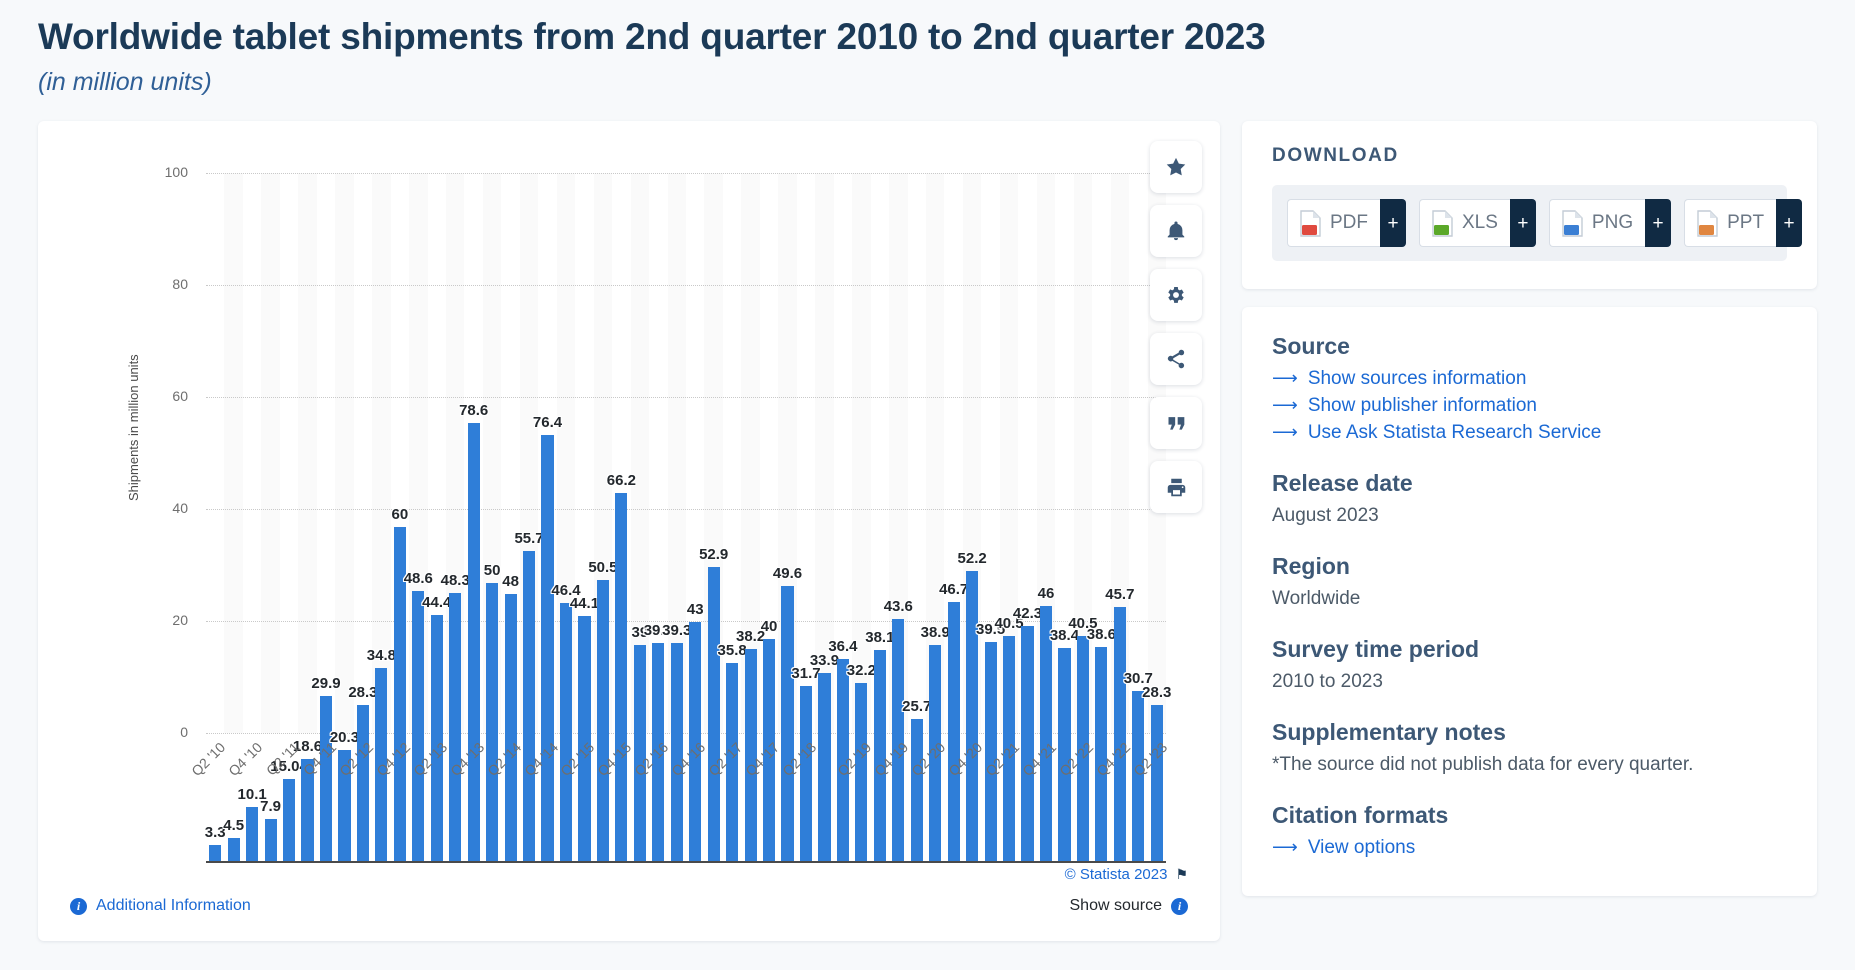 This screenshot has height=970, width=1855. What do you see at coordinates (1310, 223) in the screenshot?
I see `pdf-file-icon` at bounding box center [1310, 223].